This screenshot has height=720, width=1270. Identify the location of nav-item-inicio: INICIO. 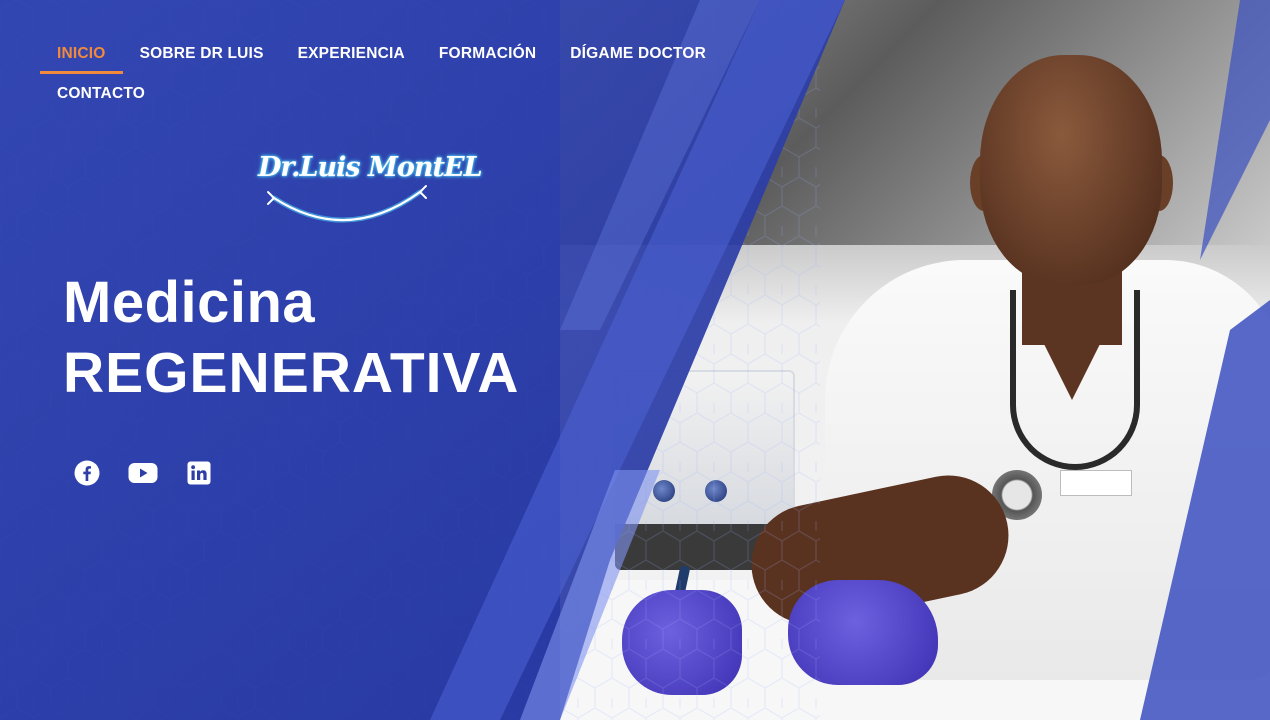
(81, 55).